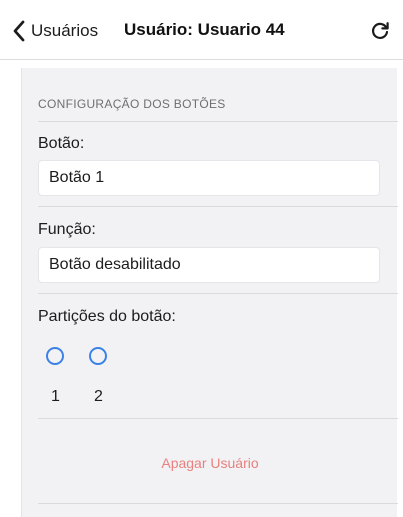 The image size is (403, 517). I want to click on back-button-label: Usuários, so click(65, 30).